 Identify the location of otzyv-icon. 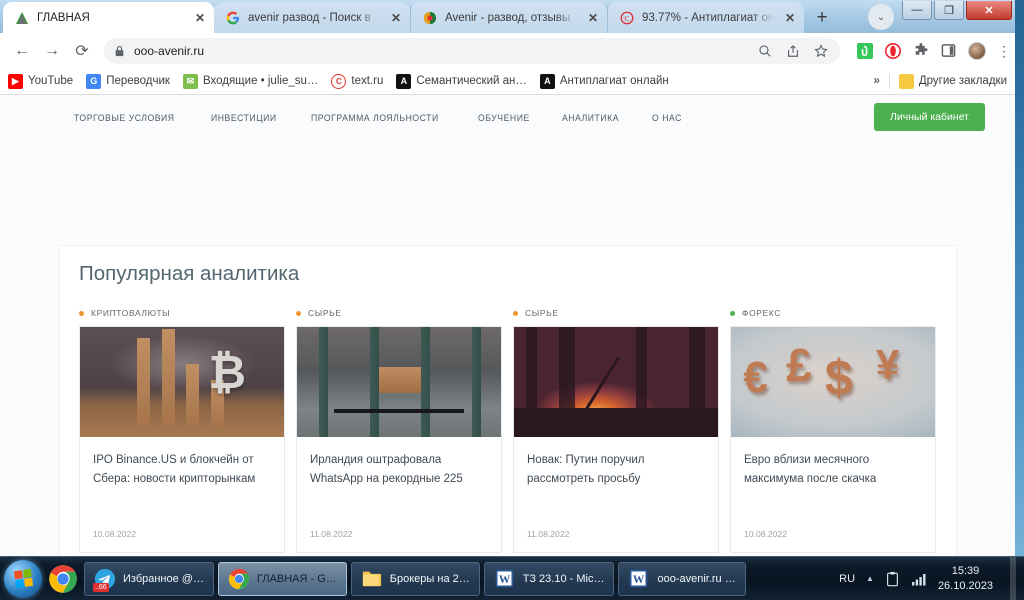
(430, 18).